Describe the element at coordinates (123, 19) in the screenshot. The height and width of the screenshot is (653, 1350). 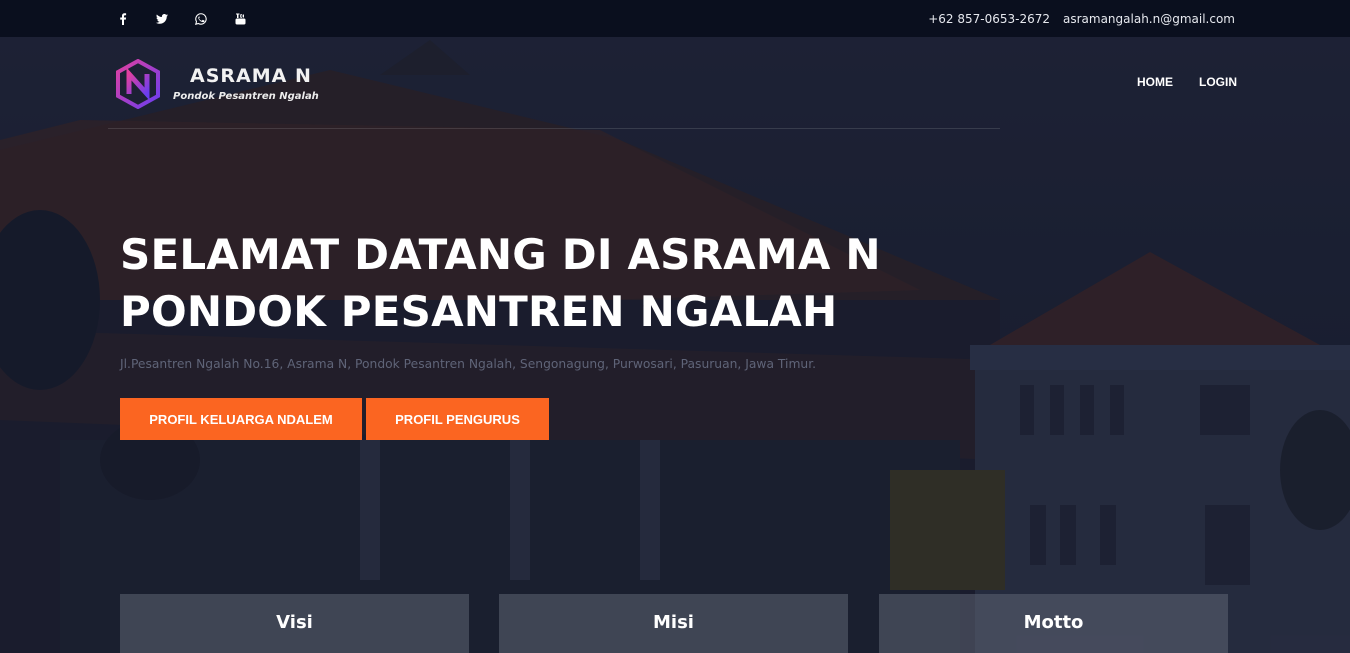
I see `facebook-icon` at that location.